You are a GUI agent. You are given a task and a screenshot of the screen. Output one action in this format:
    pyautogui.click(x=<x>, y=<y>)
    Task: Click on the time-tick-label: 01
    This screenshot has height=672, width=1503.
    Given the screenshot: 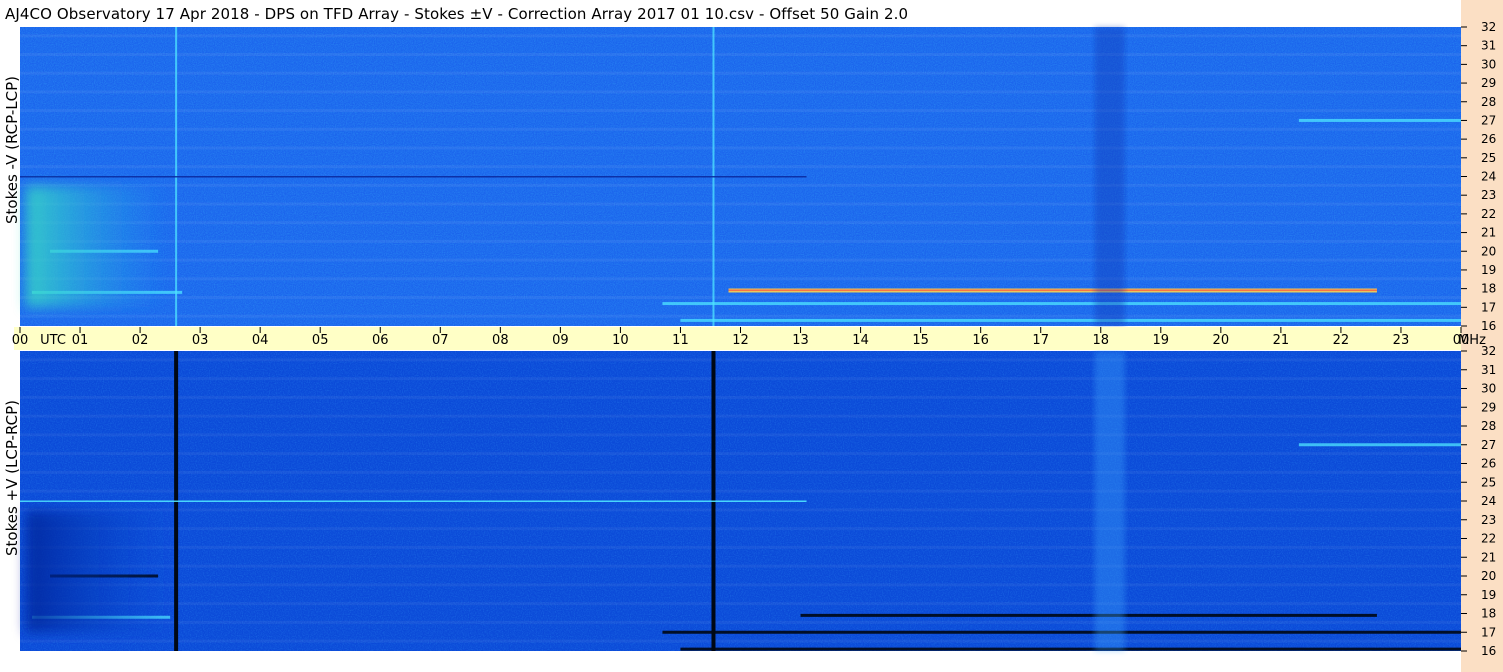 What is the action you would take?
    pyautogui.click(x=80, y=340)
    